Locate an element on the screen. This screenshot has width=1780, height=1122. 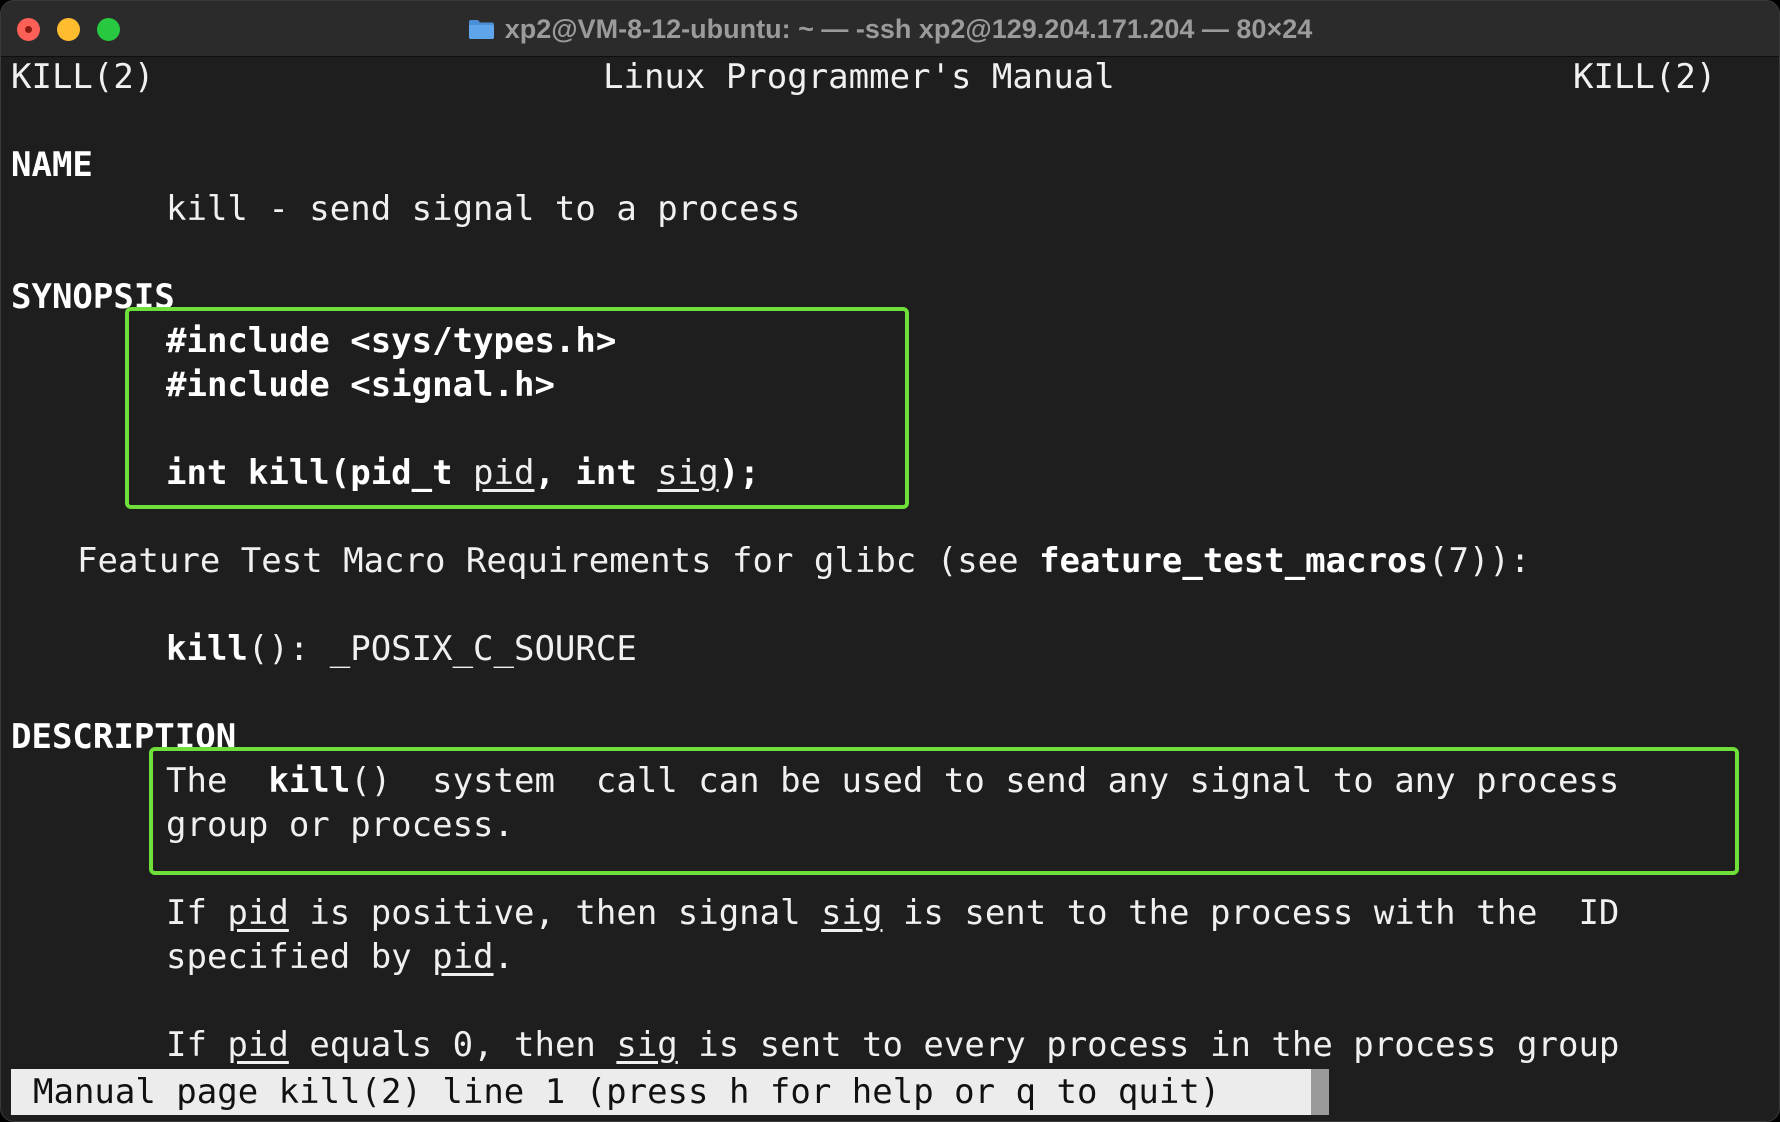
p2-b: is positive, then signal is located at coordinates (555, 913).